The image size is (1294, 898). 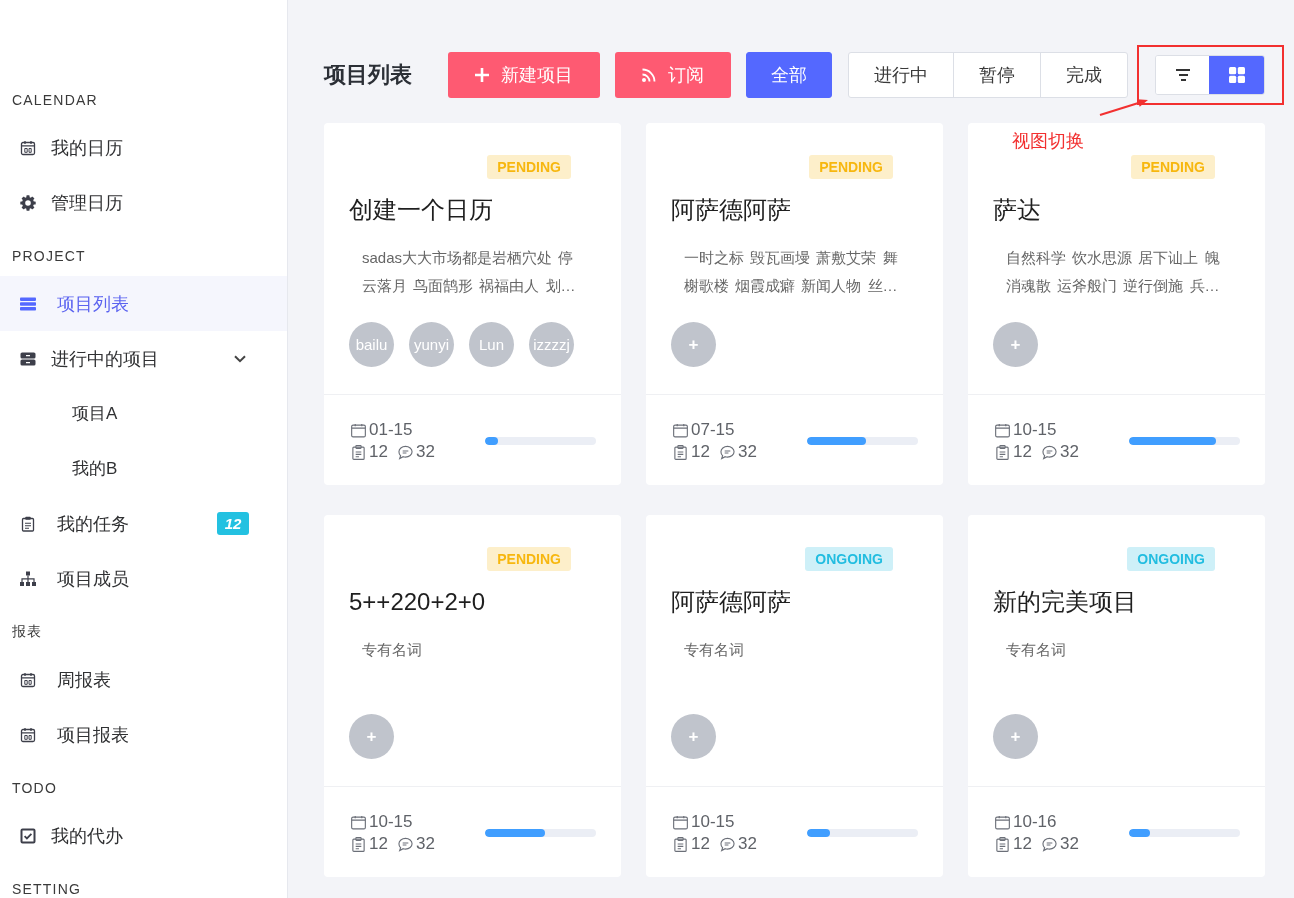 I want to click on sidebar-item: 我的任务 12, so click(x=143, y=523).